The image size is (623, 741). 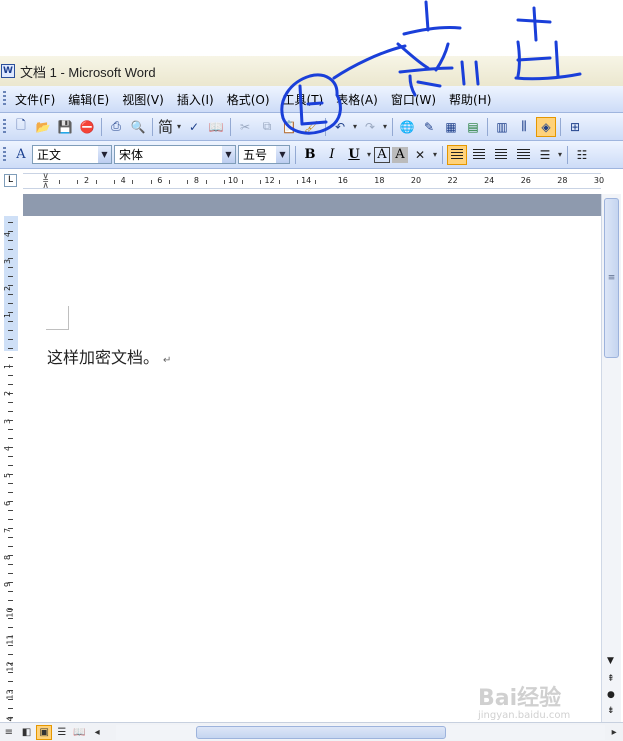 I want to click on menu-help: 帮助(H), so click(x=470, y=99).